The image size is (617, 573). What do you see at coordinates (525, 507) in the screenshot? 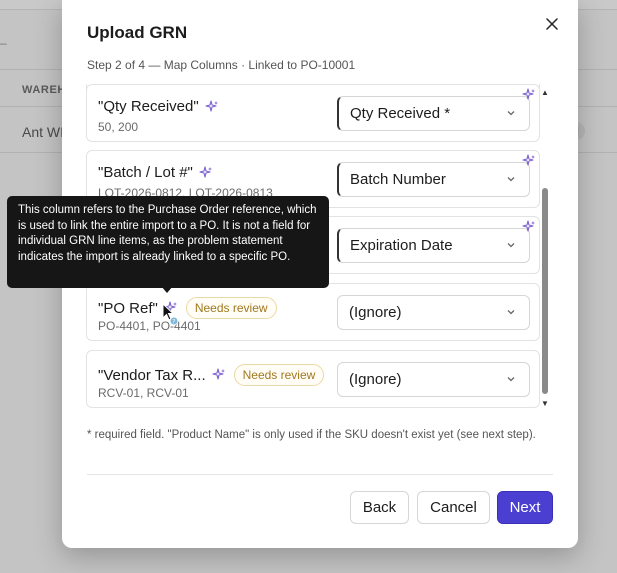
I see `next-button: Next` at bounding box center [525, 507].